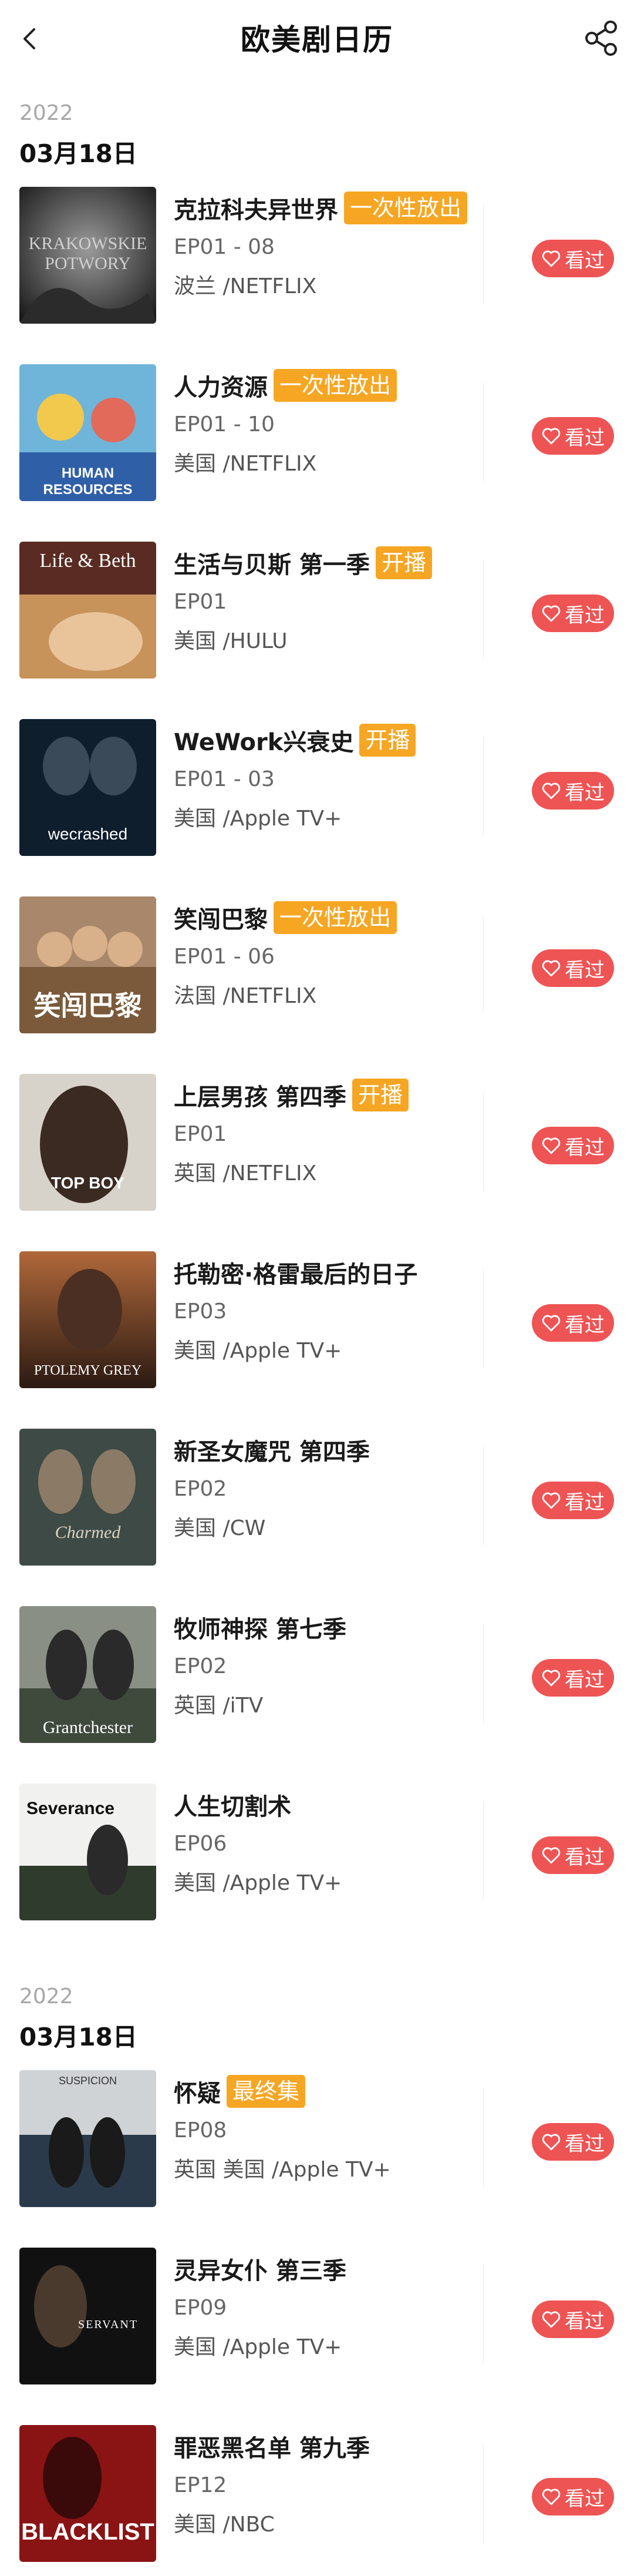  I want to click on show-title: 新圣女魔咒 第四季, so click(272, 1452).